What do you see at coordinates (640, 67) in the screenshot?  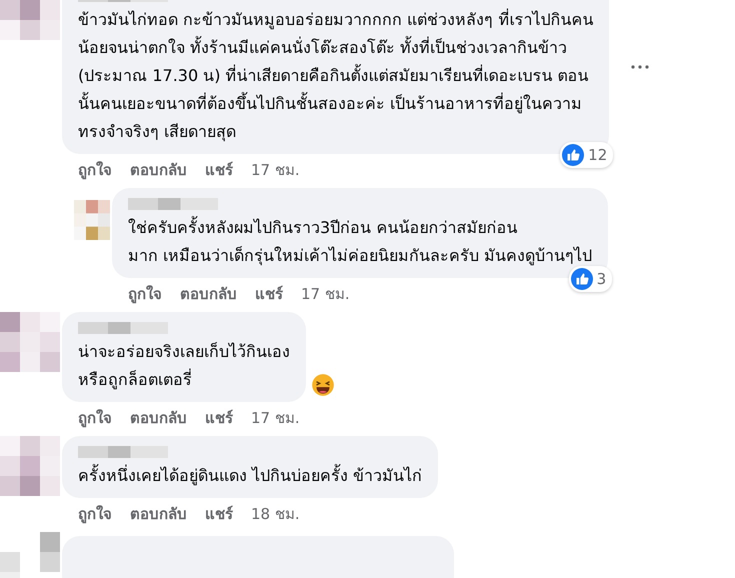 I see `more-options-icon` at bounding box center [640, 67].